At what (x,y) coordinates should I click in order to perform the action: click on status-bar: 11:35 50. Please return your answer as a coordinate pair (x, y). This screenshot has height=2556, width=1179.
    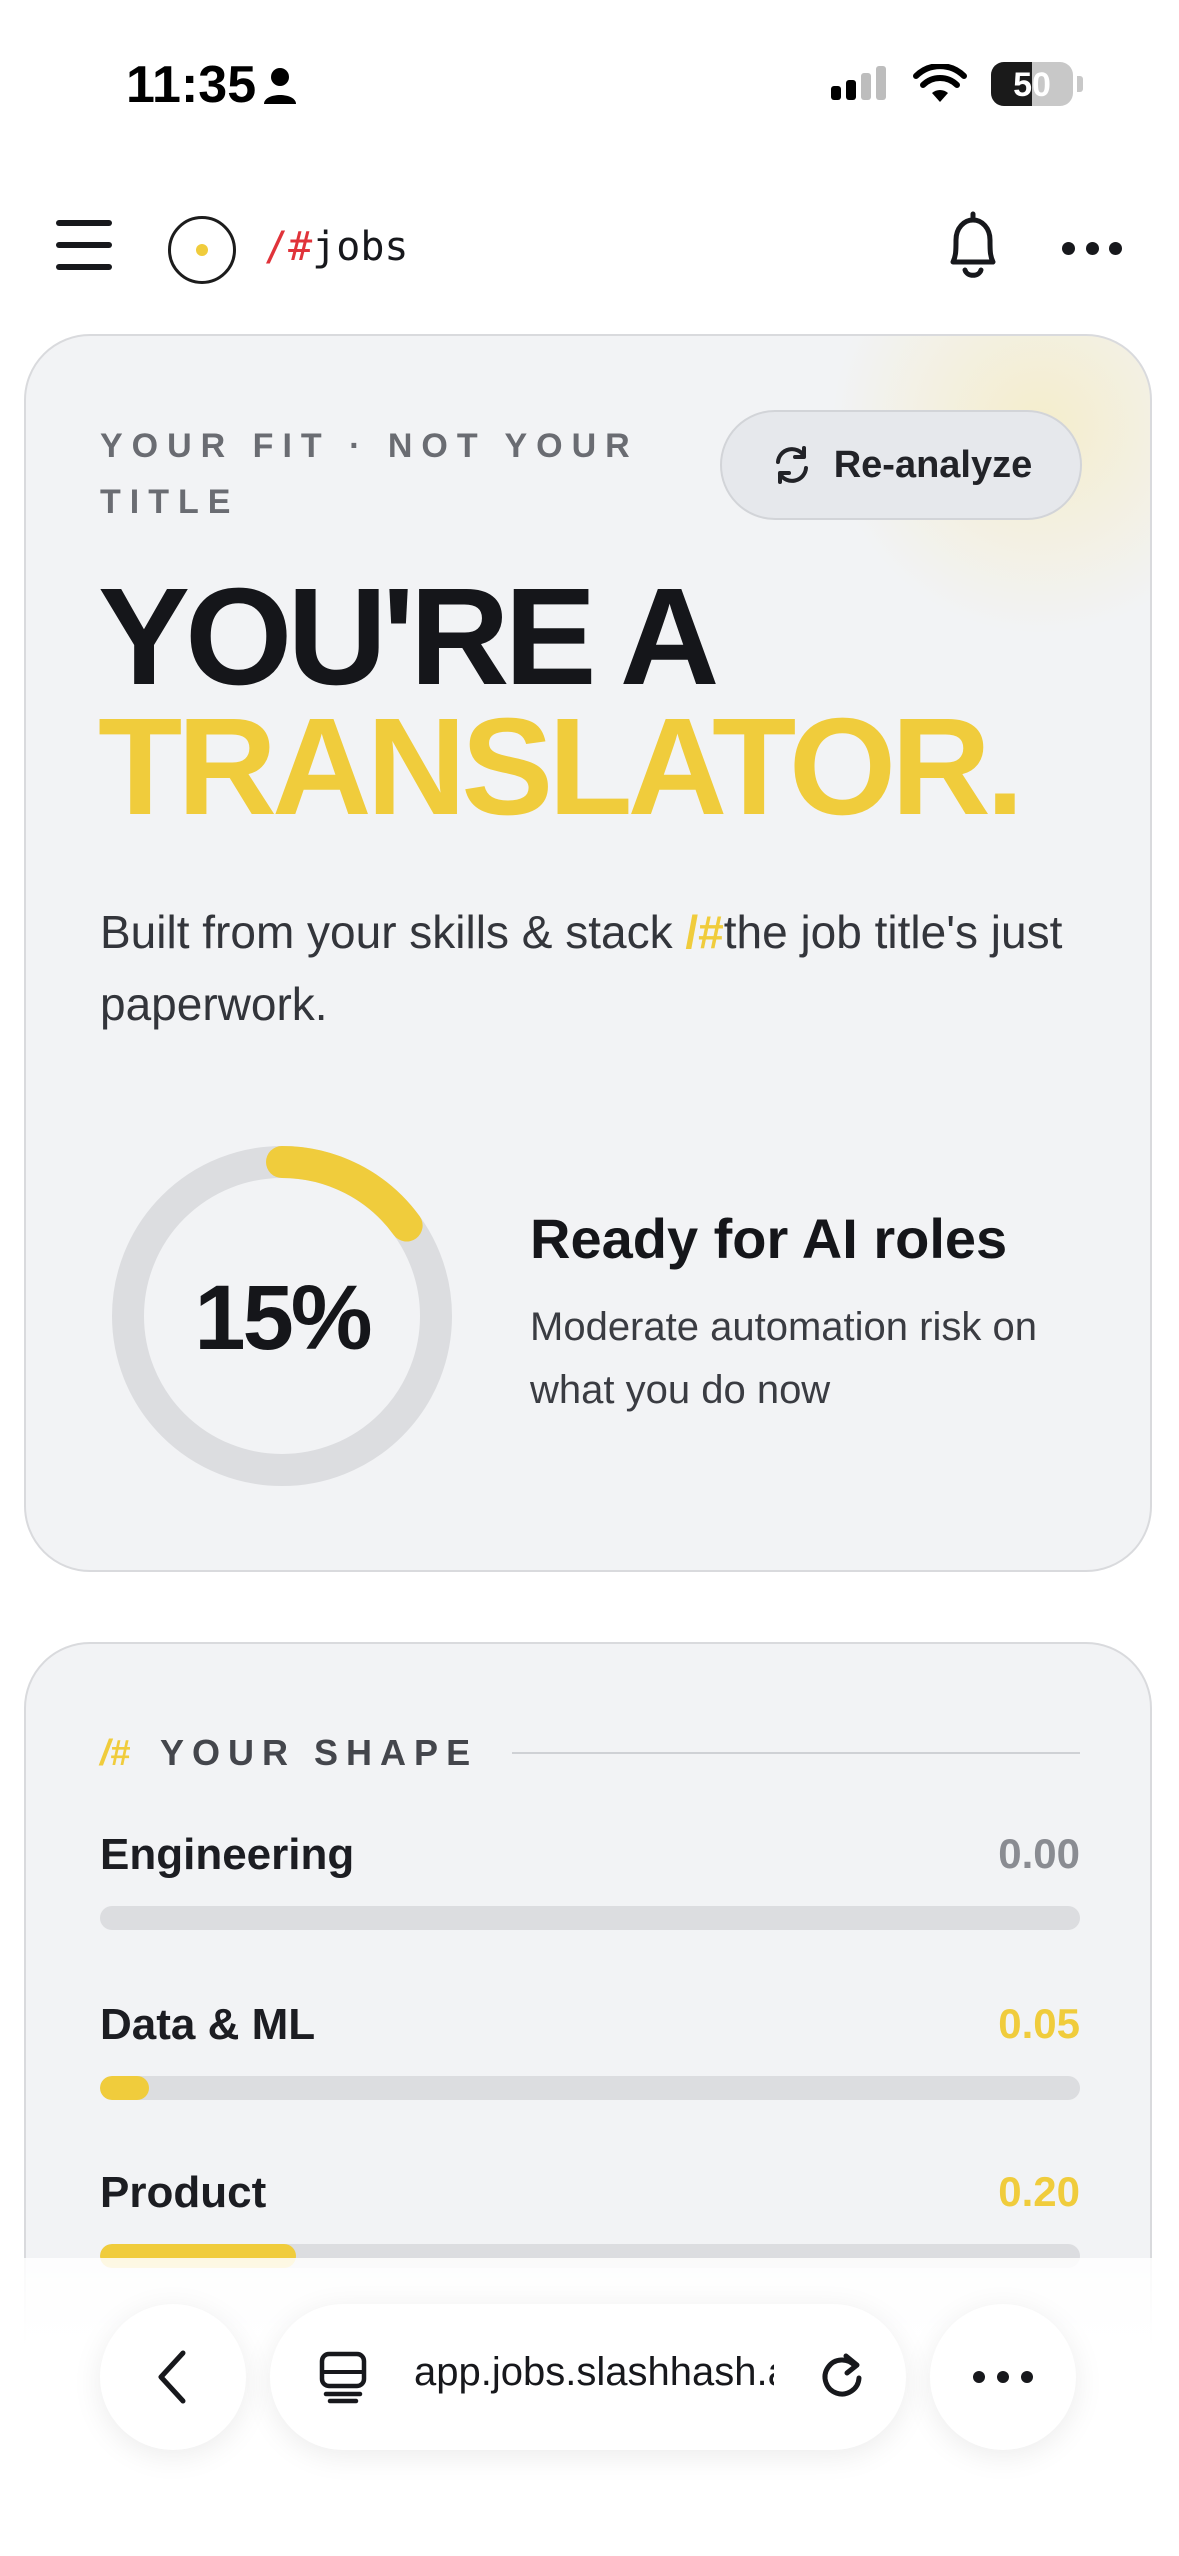
    Looking at the image, I should click on (589, 85).